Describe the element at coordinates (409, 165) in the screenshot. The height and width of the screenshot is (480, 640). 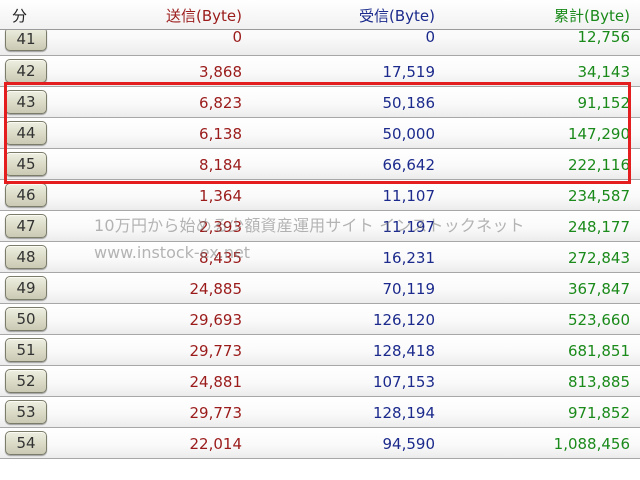
I see `received-value: 66,642` at that location.